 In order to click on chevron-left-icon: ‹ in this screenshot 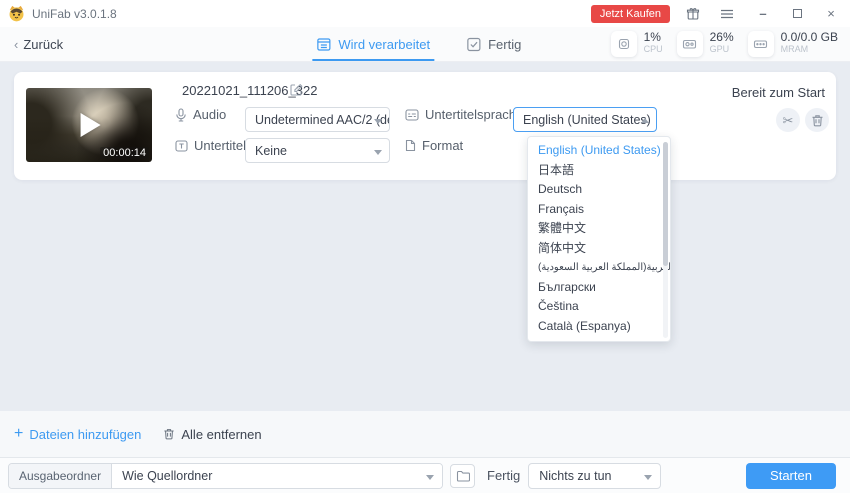, I will do `click(16, 44)`.